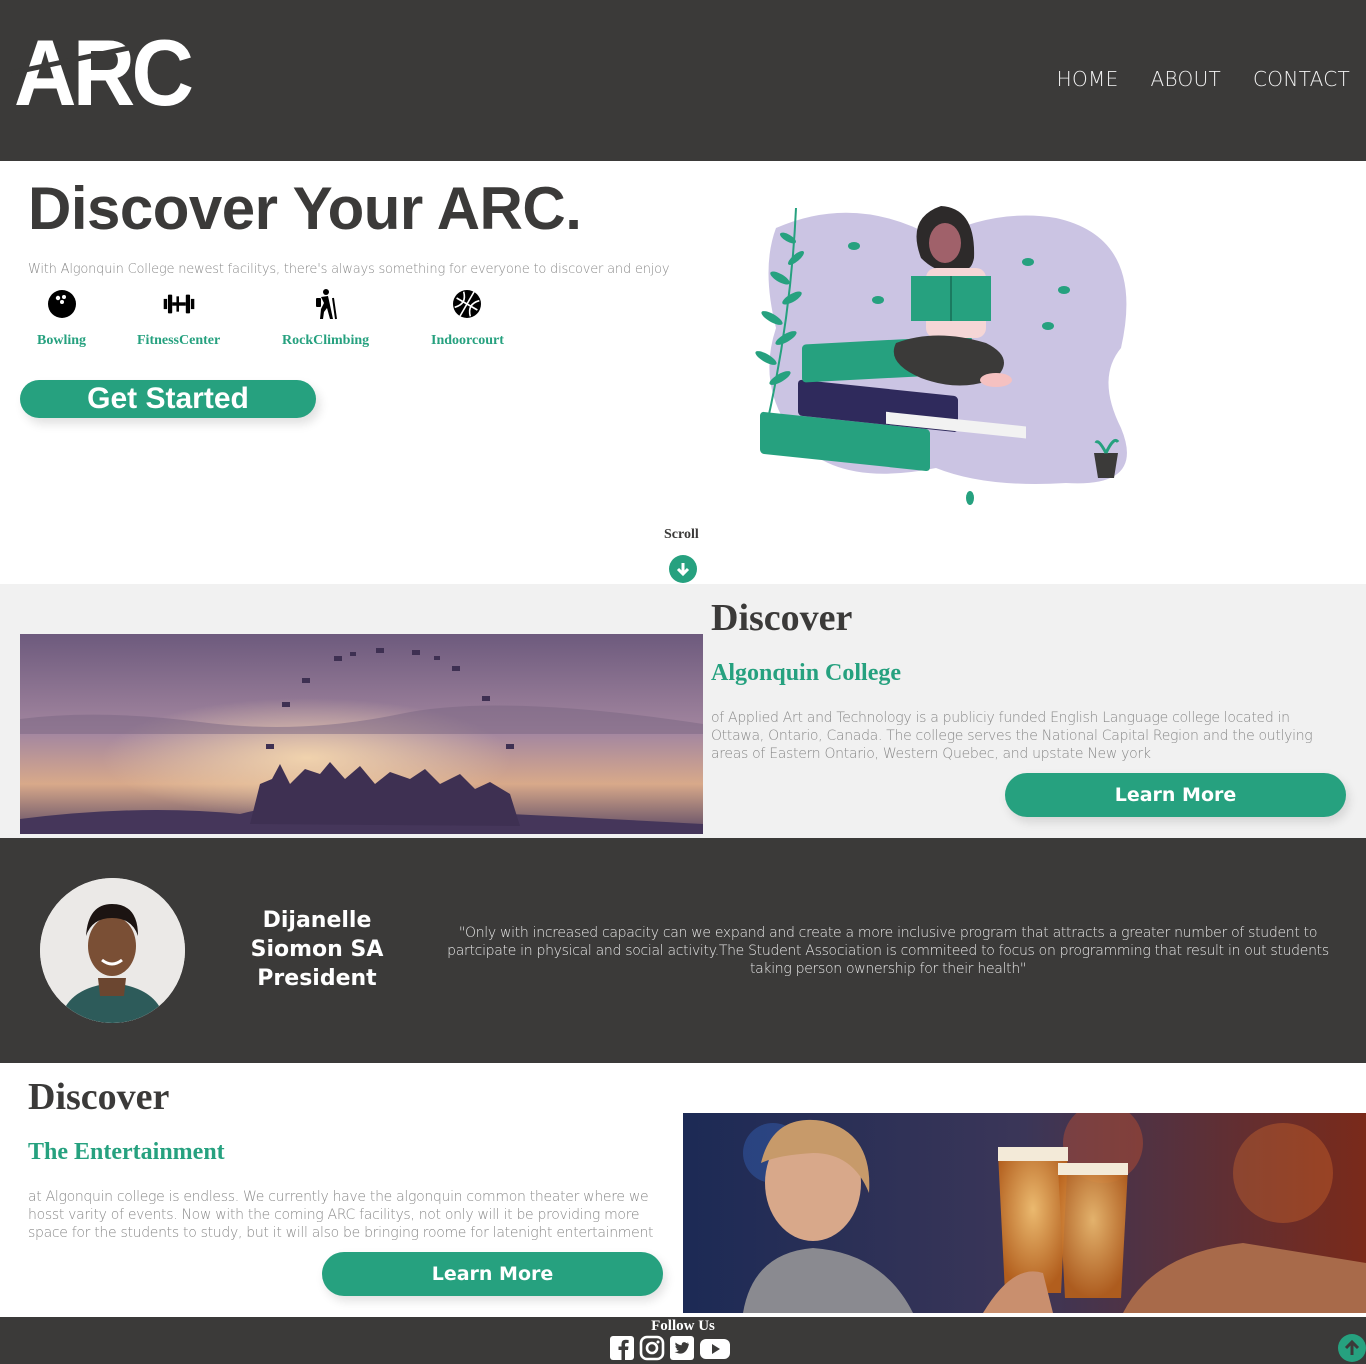 The width and height of the screenshot is (1366, 1364). Describe the element at coordinates (1186, 79) in the screenshot. I see `nav-about: ABOUT` at that location.